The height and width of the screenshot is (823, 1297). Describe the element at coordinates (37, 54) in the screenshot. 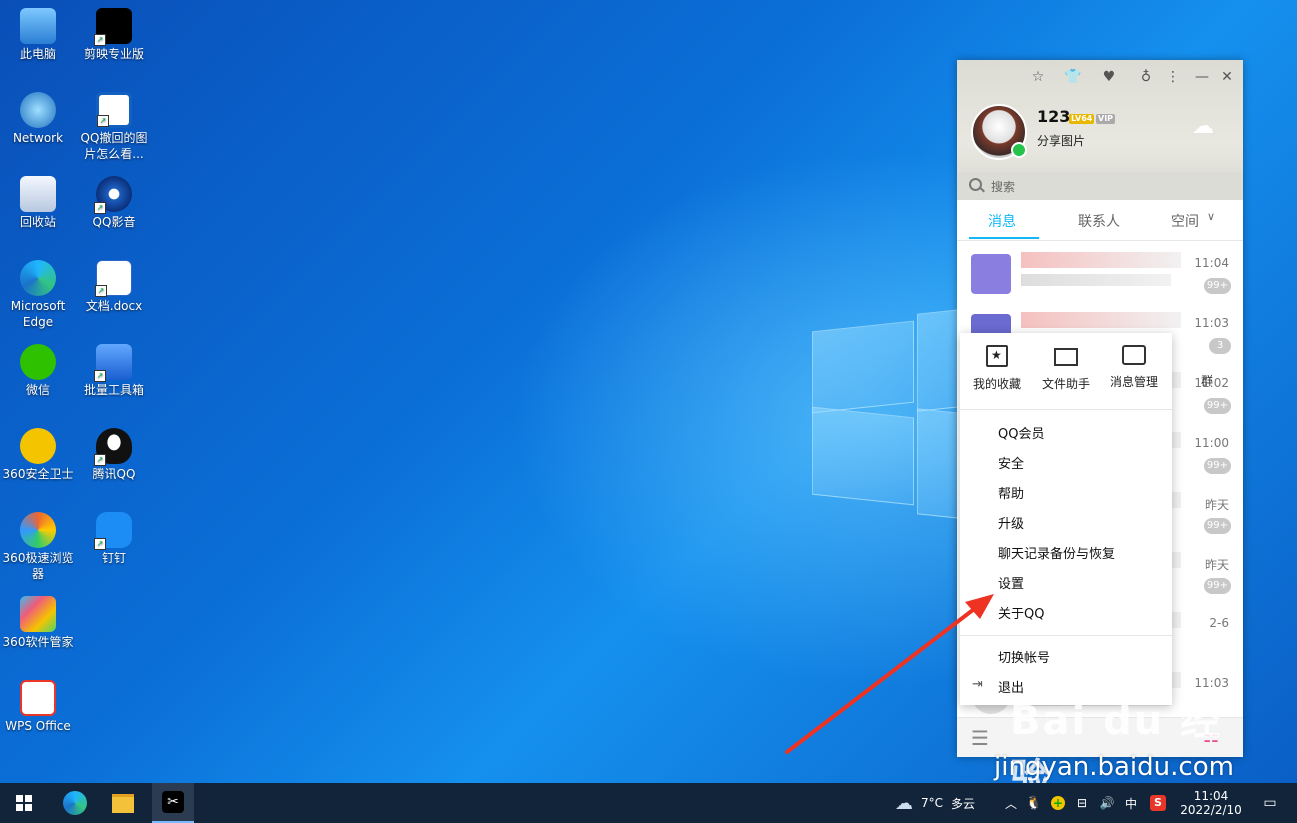

I see `desktop-icon-label: 此电脑` at that location.